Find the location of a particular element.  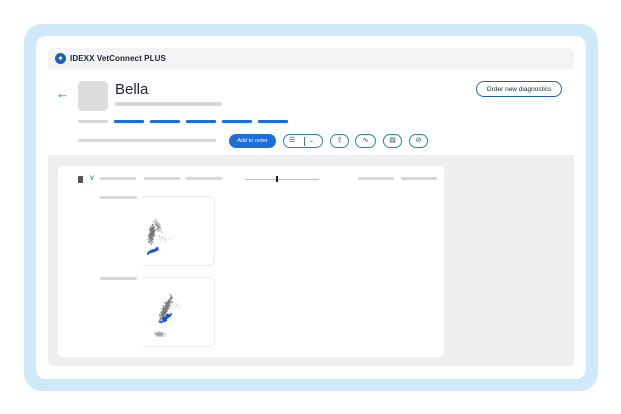

patient-details-placeholder is located at coordinates (168, 104).